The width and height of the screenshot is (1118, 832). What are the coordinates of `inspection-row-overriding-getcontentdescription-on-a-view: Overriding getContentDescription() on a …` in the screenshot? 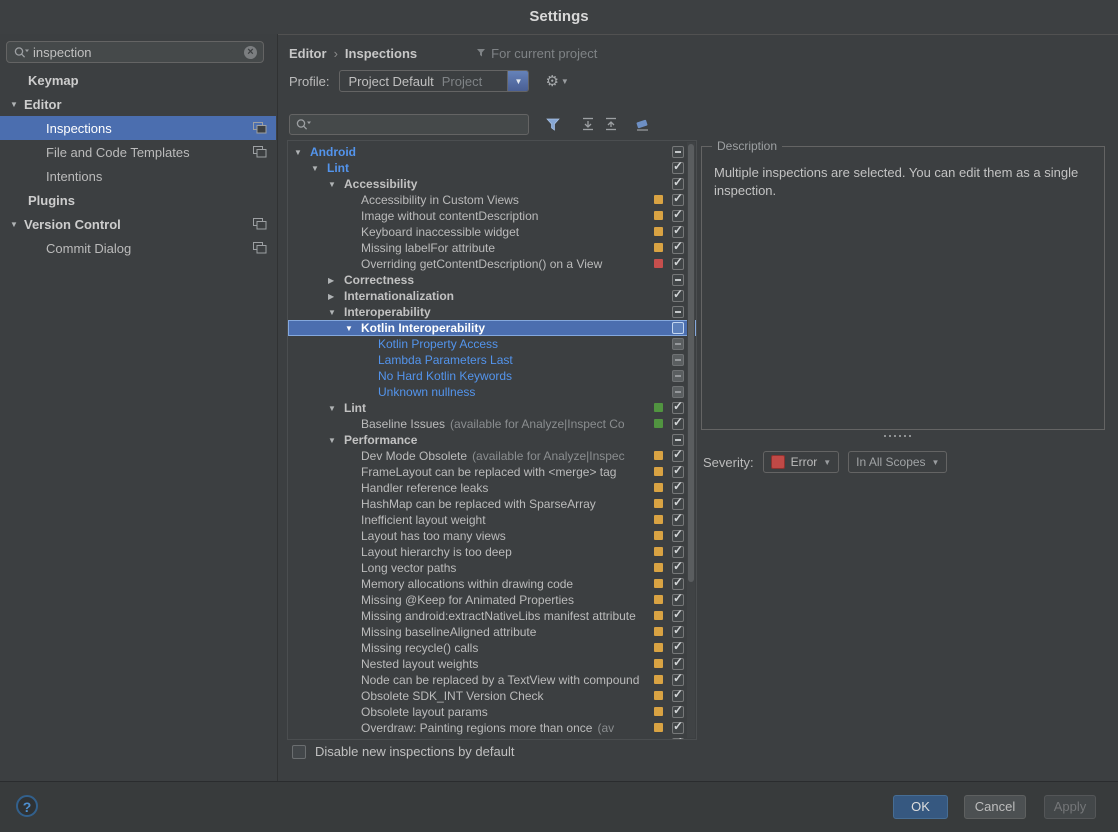 It's located at (492, 263).